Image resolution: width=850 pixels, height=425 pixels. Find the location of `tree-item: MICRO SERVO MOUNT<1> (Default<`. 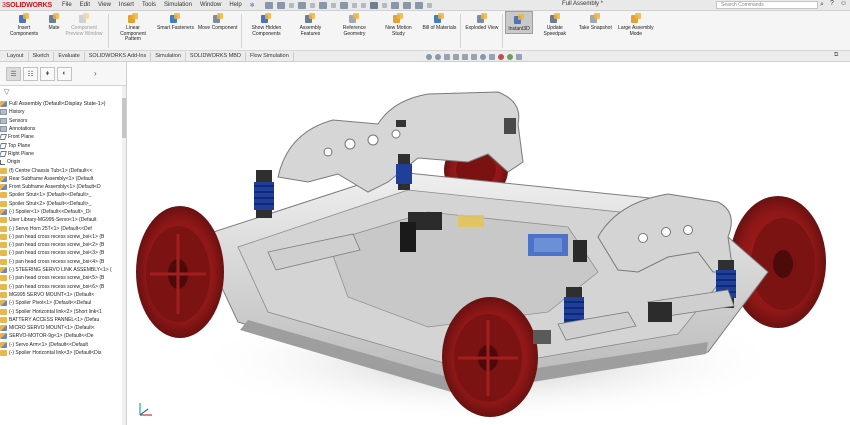

tree-item: MICRO SERVO MOUNT<1> (Default< is located at coordinates (63, 328).